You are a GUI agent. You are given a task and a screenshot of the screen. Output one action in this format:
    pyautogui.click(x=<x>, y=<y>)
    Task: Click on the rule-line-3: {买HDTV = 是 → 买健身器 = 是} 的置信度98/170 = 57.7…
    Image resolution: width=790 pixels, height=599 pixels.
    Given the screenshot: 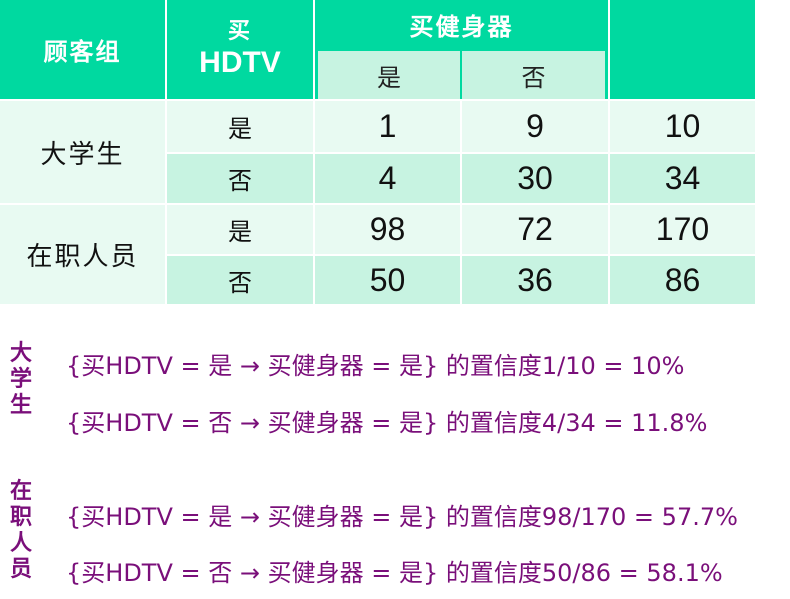 What is the action you would take?
    pyautogui.click(x=402, y=517)
    